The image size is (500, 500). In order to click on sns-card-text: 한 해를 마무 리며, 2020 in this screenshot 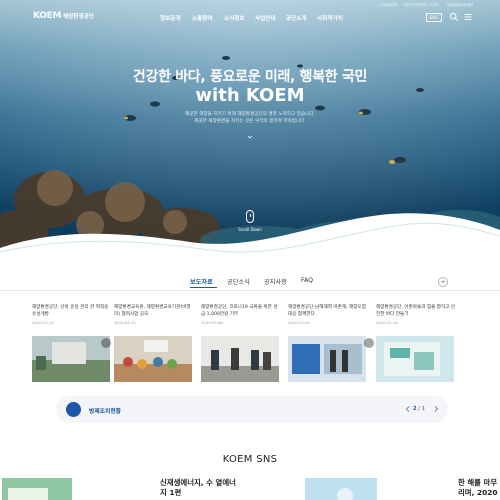, I will do `click(478, 487)`.